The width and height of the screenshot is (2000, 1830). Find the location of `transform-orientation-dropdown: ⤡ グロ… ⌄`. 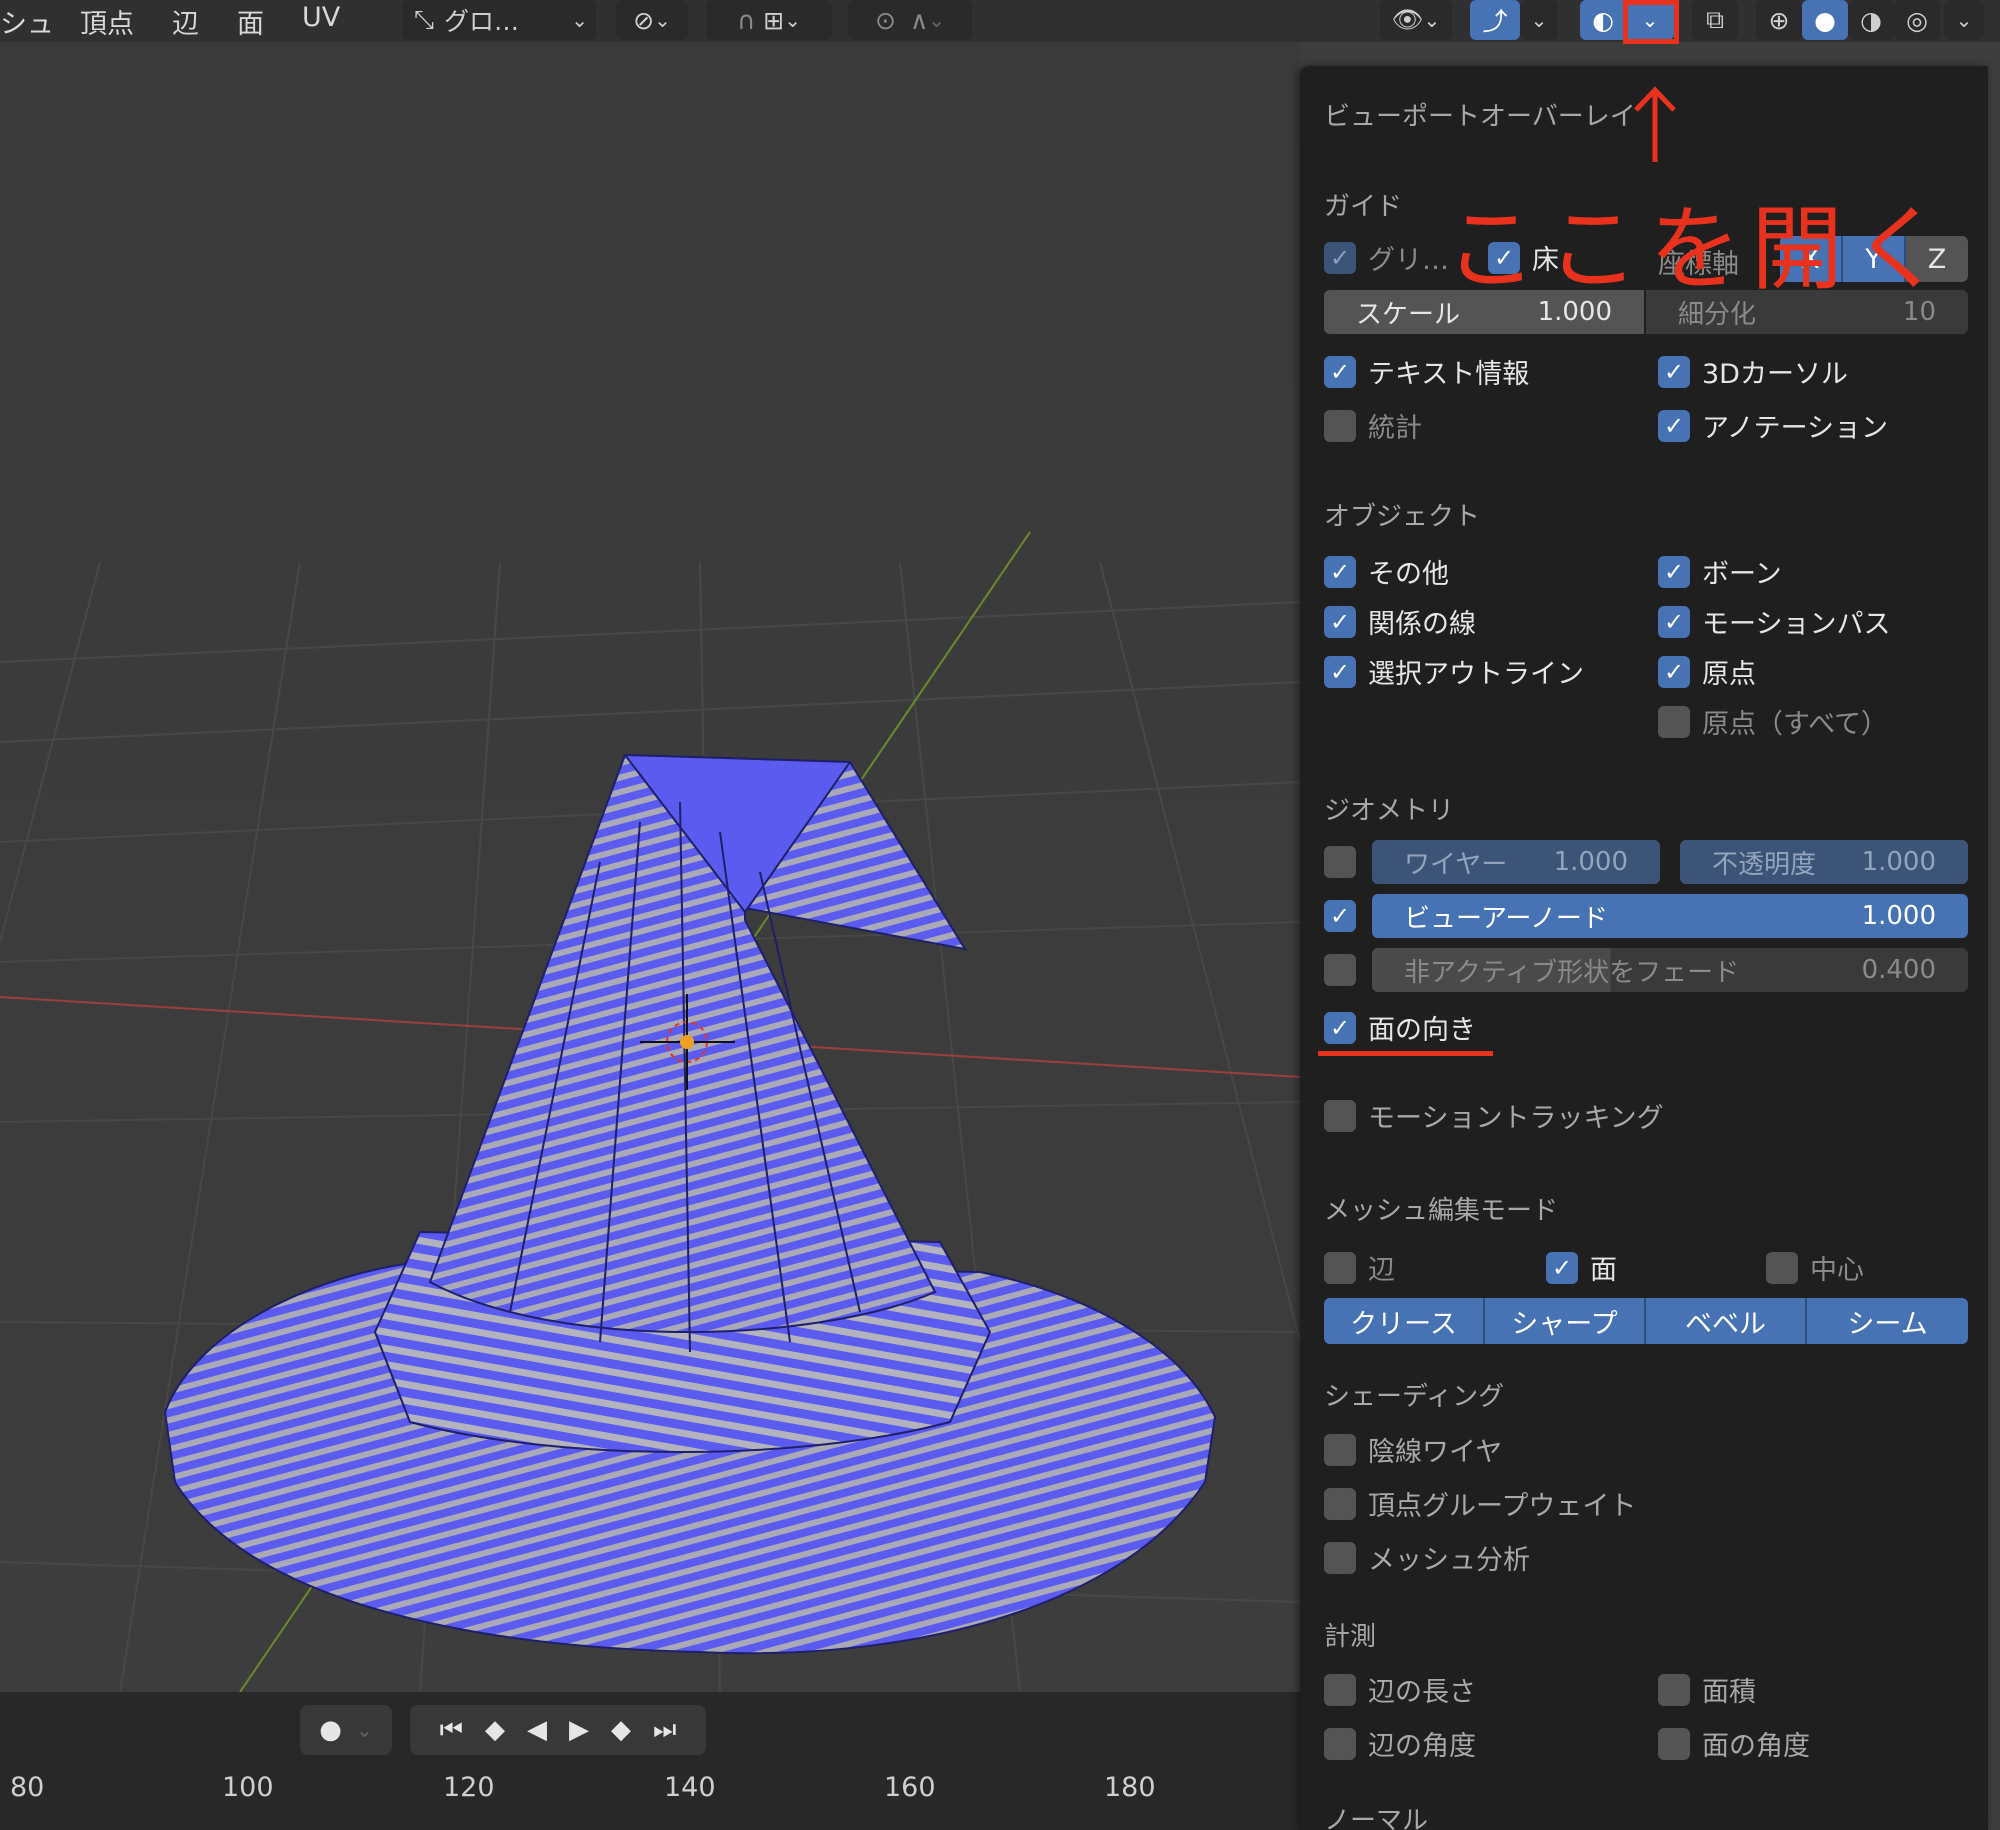

transform-orientation-dropdown: ⤡ グロ… ⌄ is located at coordinates (499, 20).